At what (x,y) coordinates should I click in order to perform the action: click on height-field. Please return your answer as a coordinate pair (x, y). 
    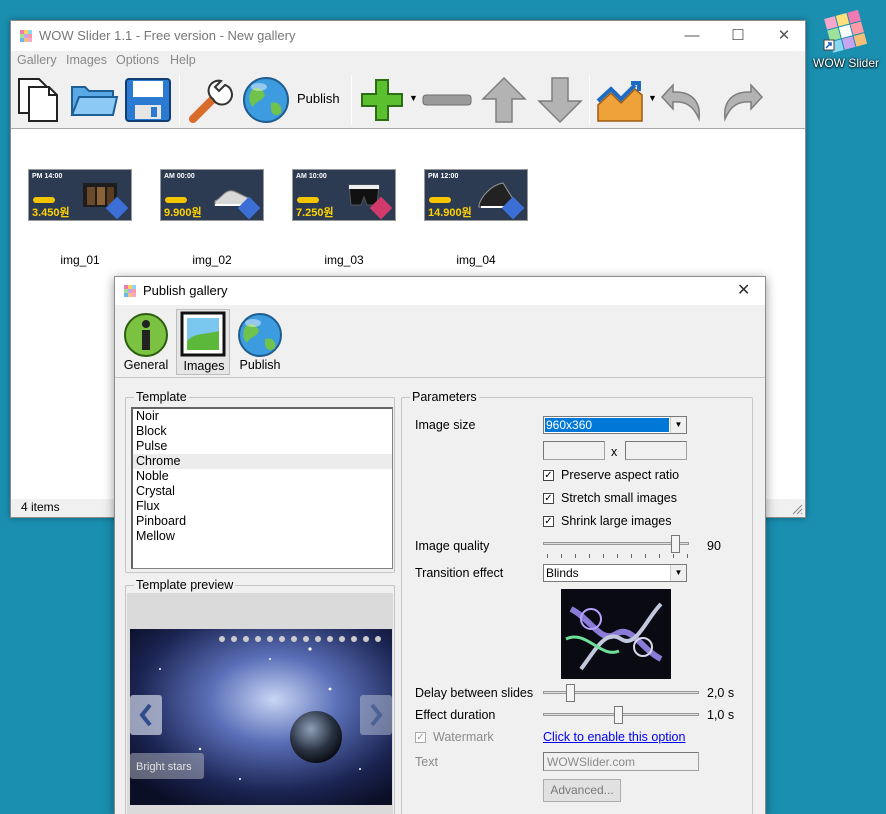
    Looking at the image, I should click on (656, 450).